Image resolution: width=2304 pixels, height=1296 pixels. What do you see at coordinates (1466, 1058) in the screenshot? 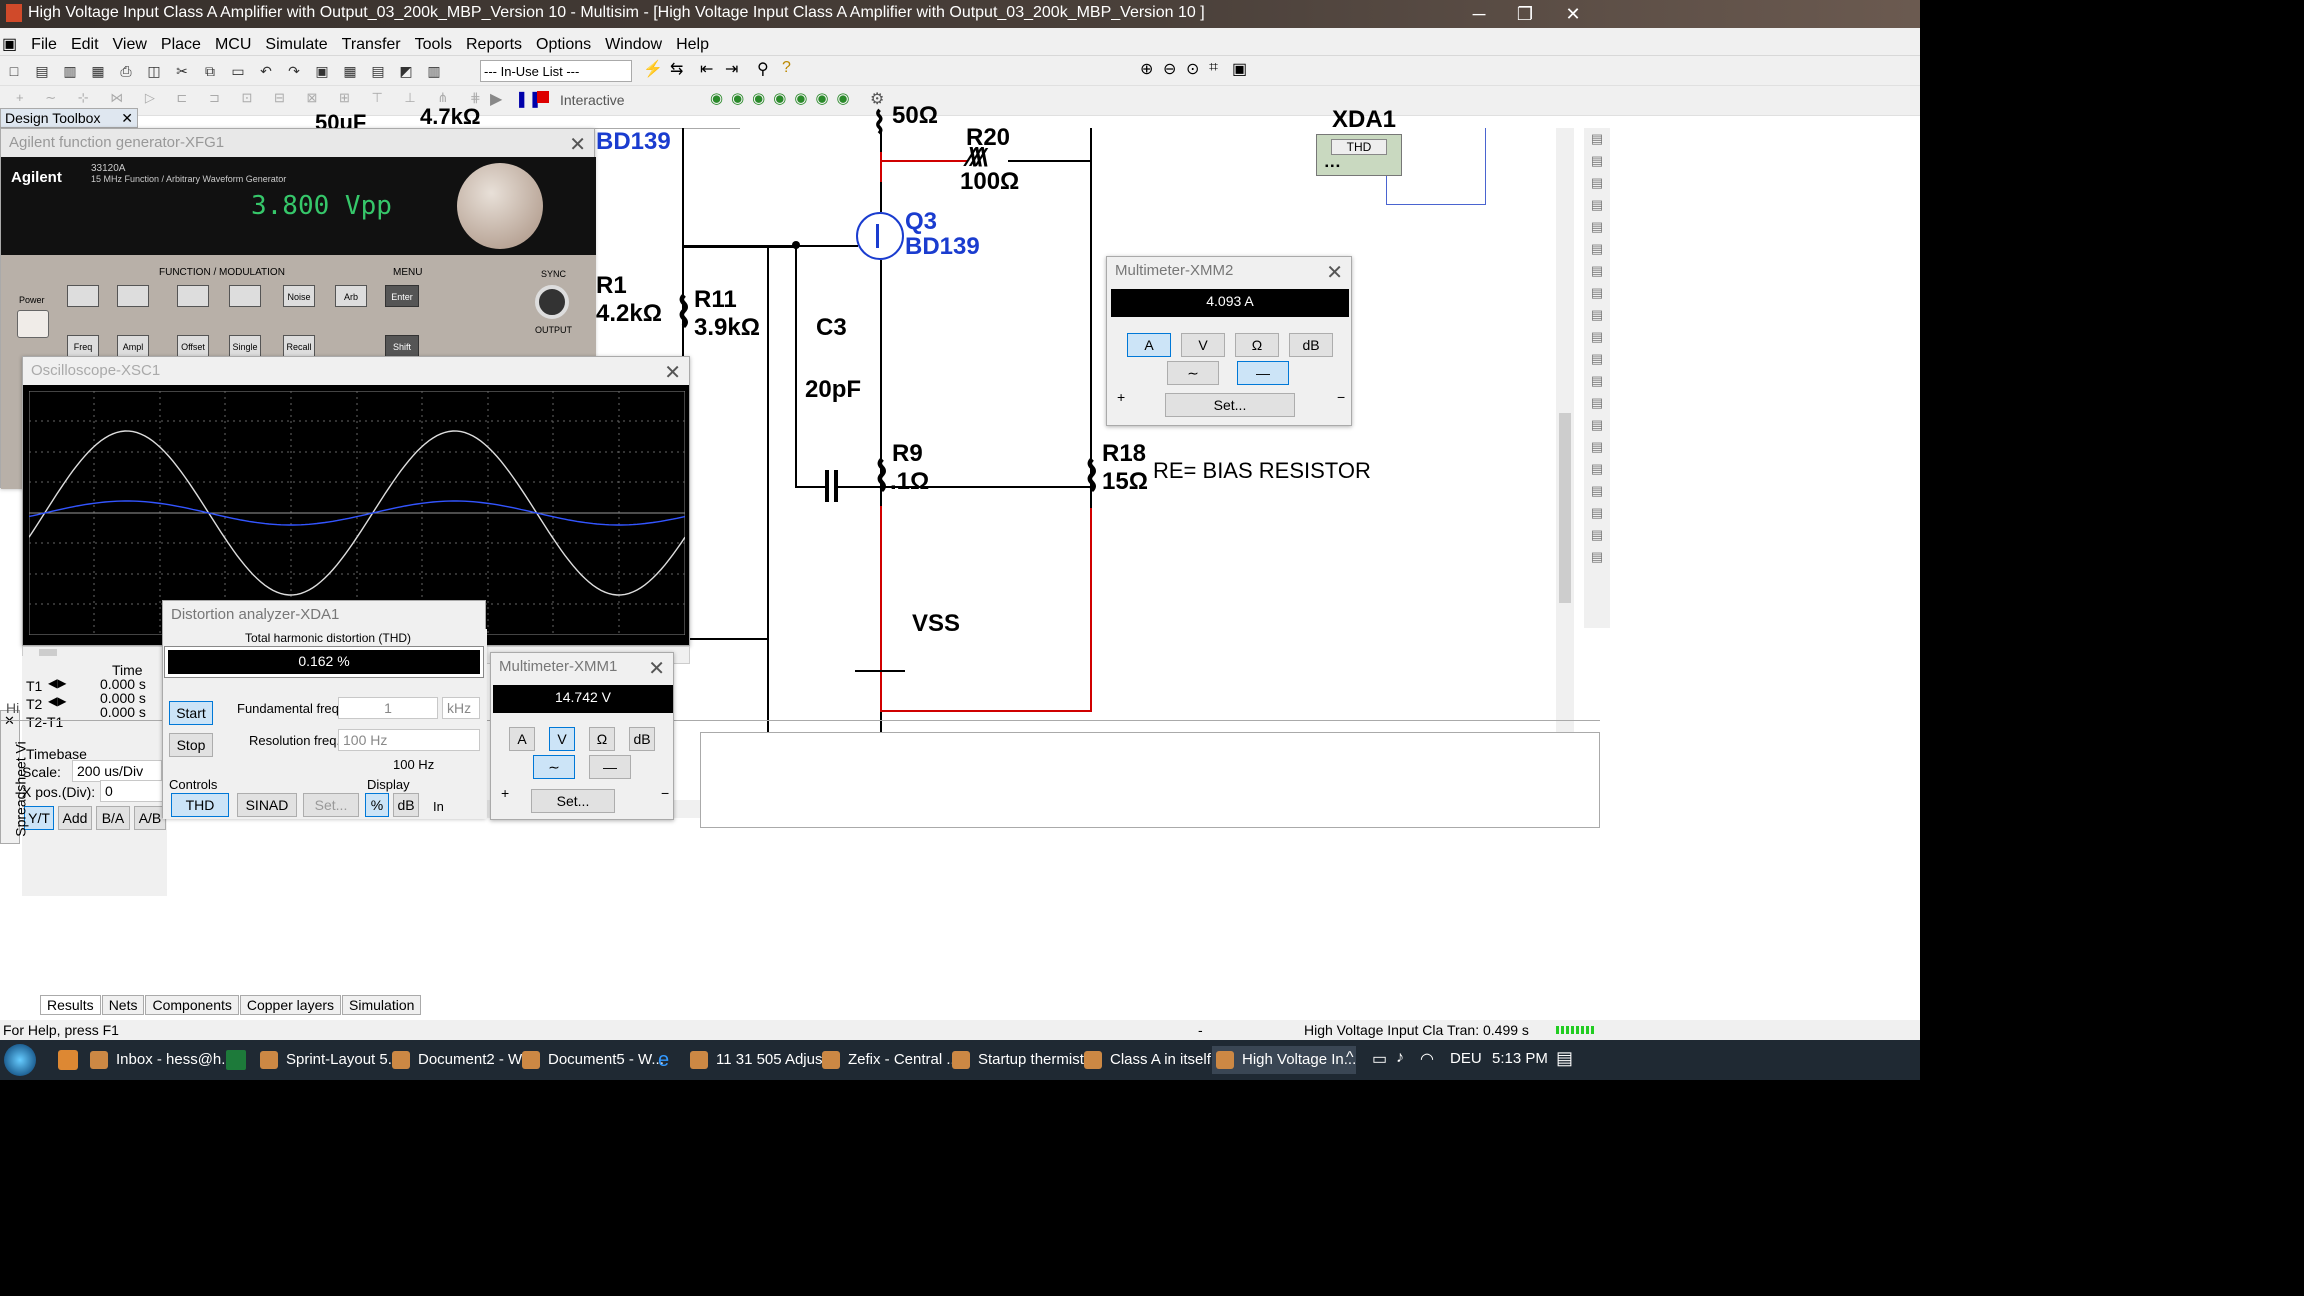
I see `language-indicator: DEU` at bounding box center [1466, 1058].